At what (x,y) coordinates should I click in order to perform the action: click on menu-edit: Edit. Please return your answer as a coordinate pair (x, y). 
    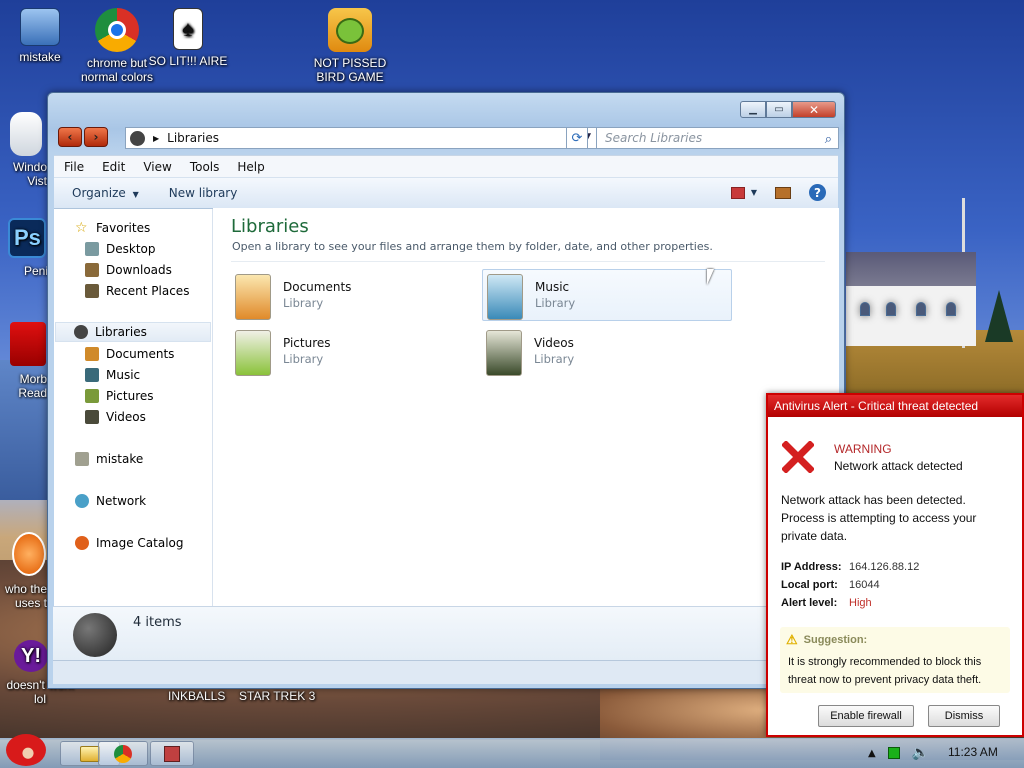
    Looking at the image, I should click on (113, 167).